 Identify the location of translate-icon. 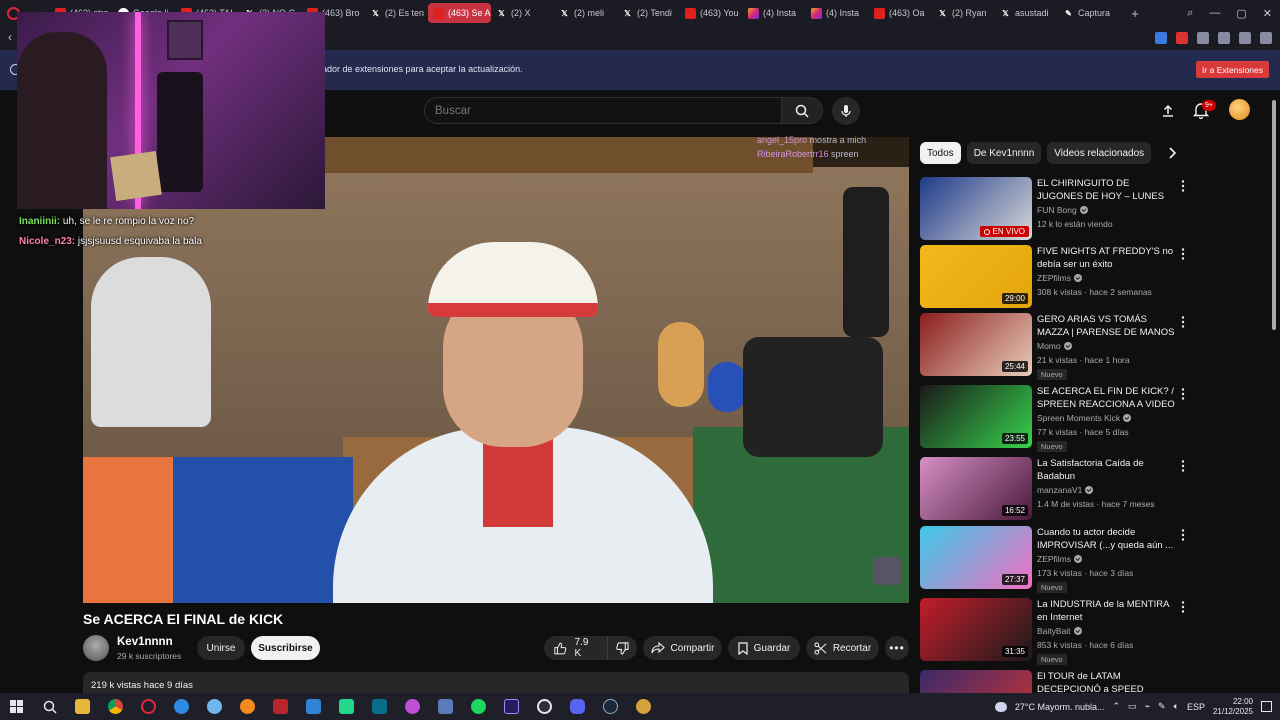
(1161, 38).